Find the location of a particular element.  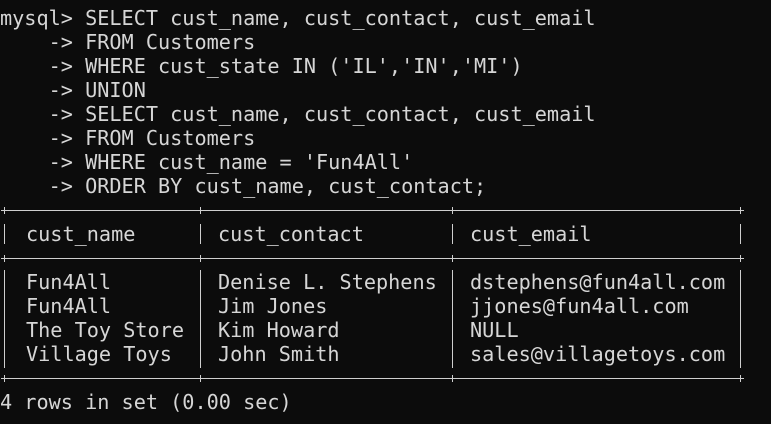

table-cell: John Smith is located at coordinates (279, 354).